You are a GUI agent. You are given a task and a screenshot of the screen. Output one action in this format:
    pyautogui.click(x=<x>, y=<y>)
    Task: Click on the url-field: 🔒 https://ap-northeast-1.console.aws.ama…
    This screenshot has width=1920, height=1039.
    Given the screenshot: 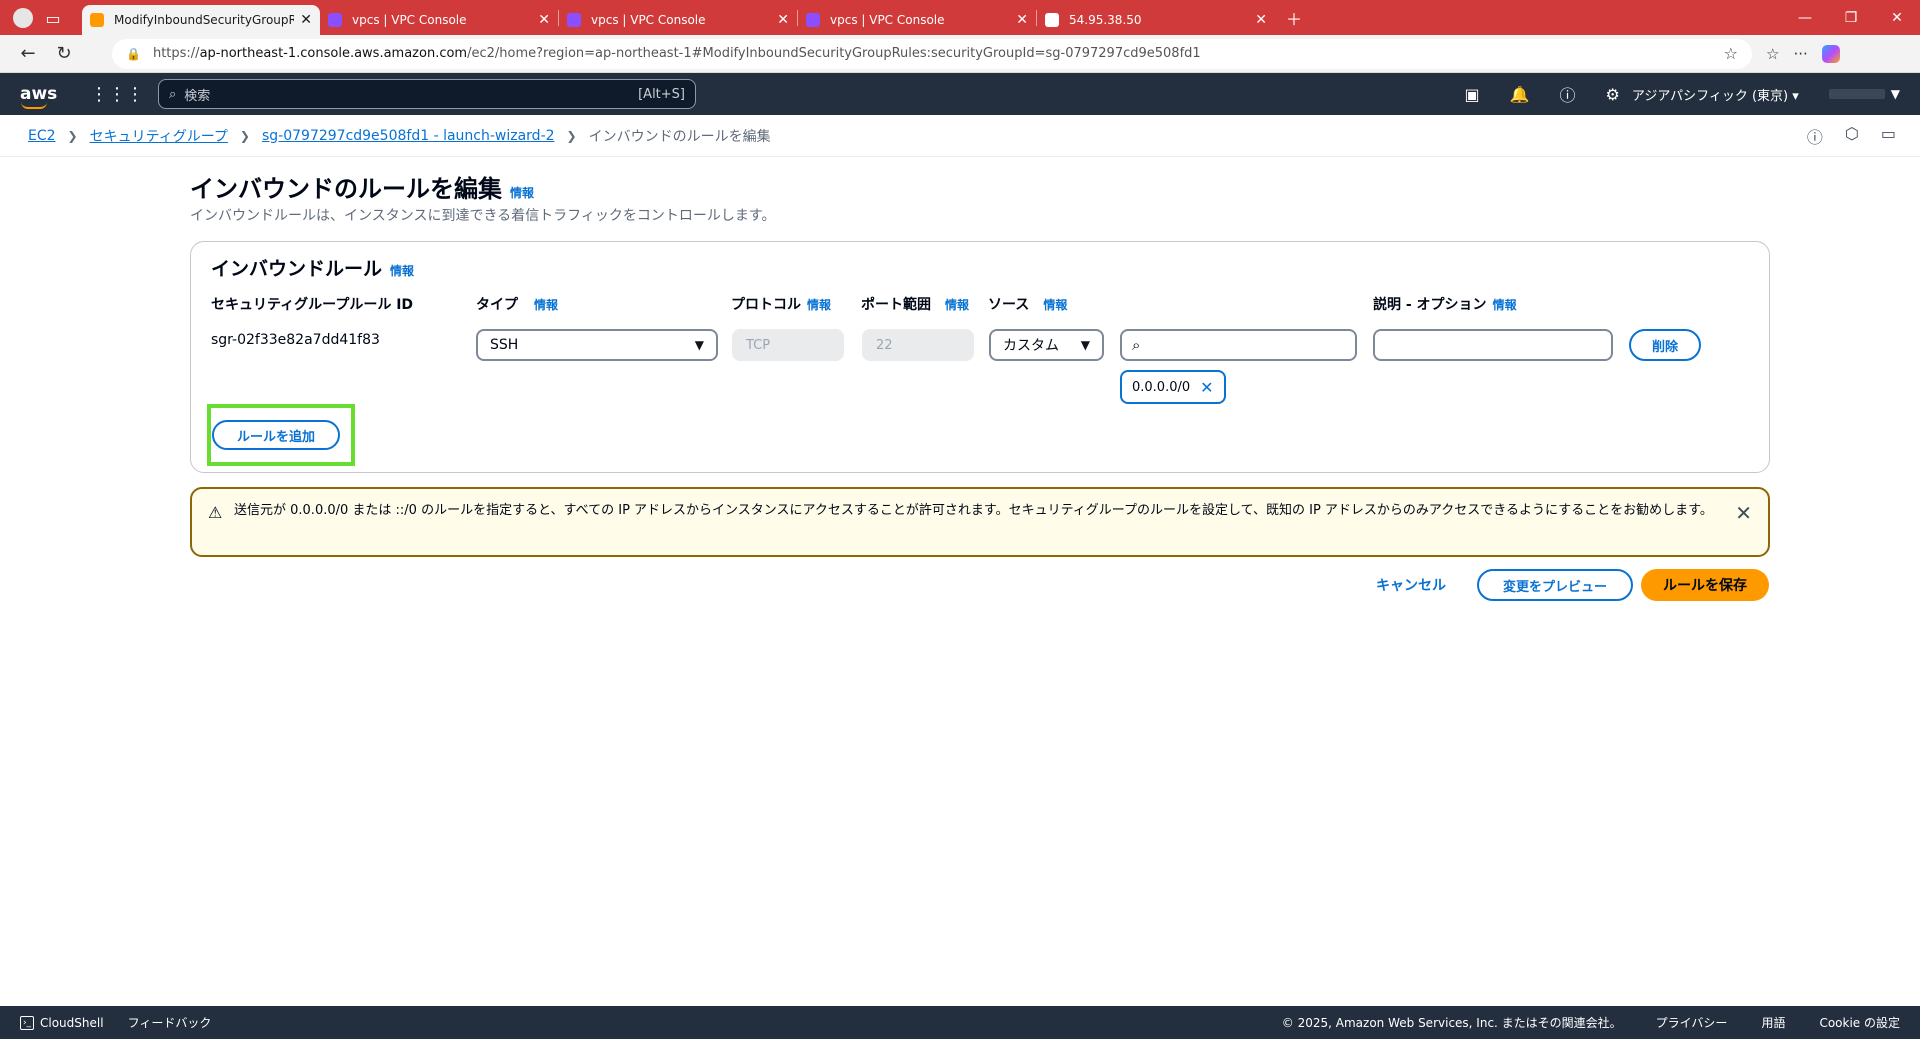 What is the action you would take?
    pyautogui.click(x=932, y=53)
    